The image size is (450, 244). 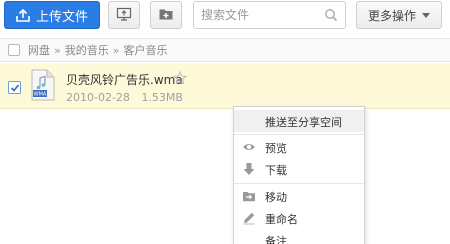 I want to click on new-folder-button, so click(x=166, y=15).